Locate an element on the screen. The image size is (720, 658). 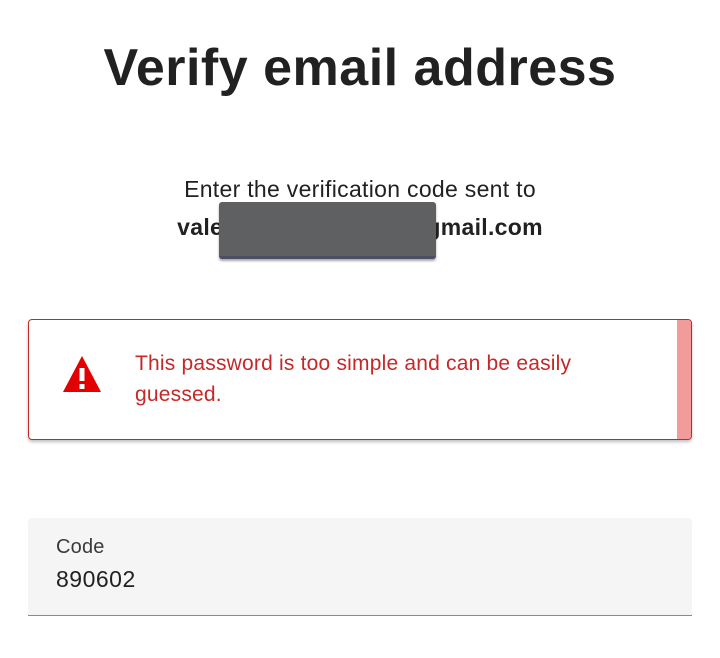
email-suffix: gmail.com is located at coordinates (484, 227).